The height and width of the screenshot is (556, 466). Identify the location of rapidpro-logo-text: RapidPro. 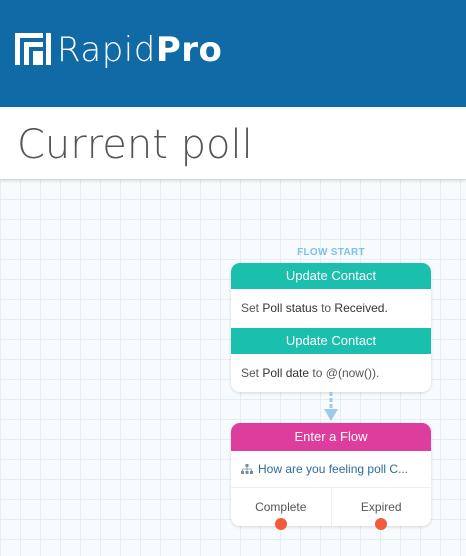
(139, 50).